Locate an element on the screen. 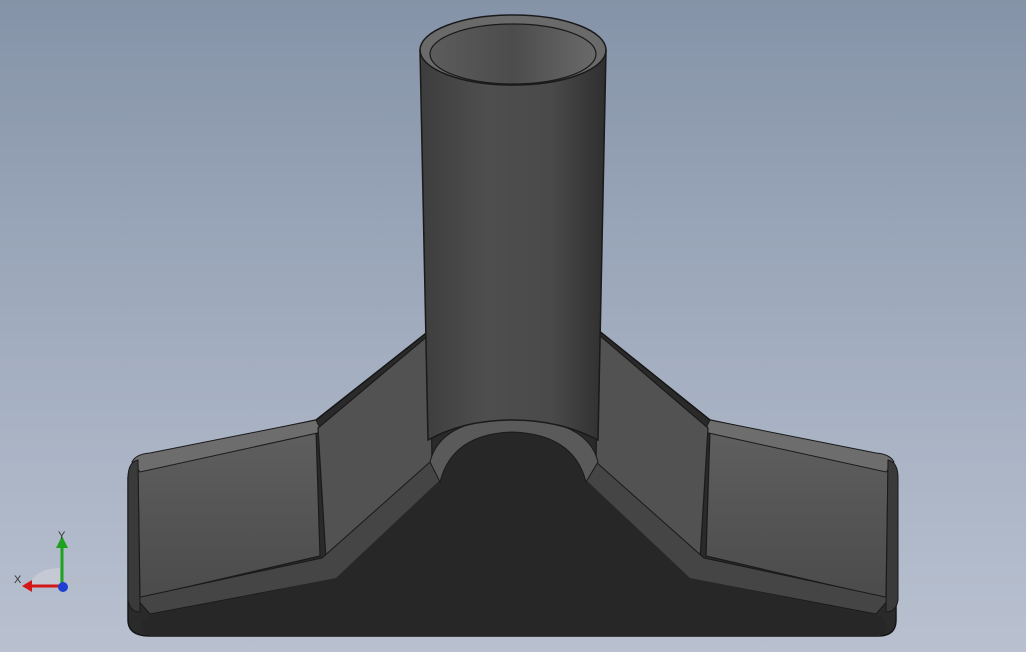  tube-body is located at coordinates (513, 245).